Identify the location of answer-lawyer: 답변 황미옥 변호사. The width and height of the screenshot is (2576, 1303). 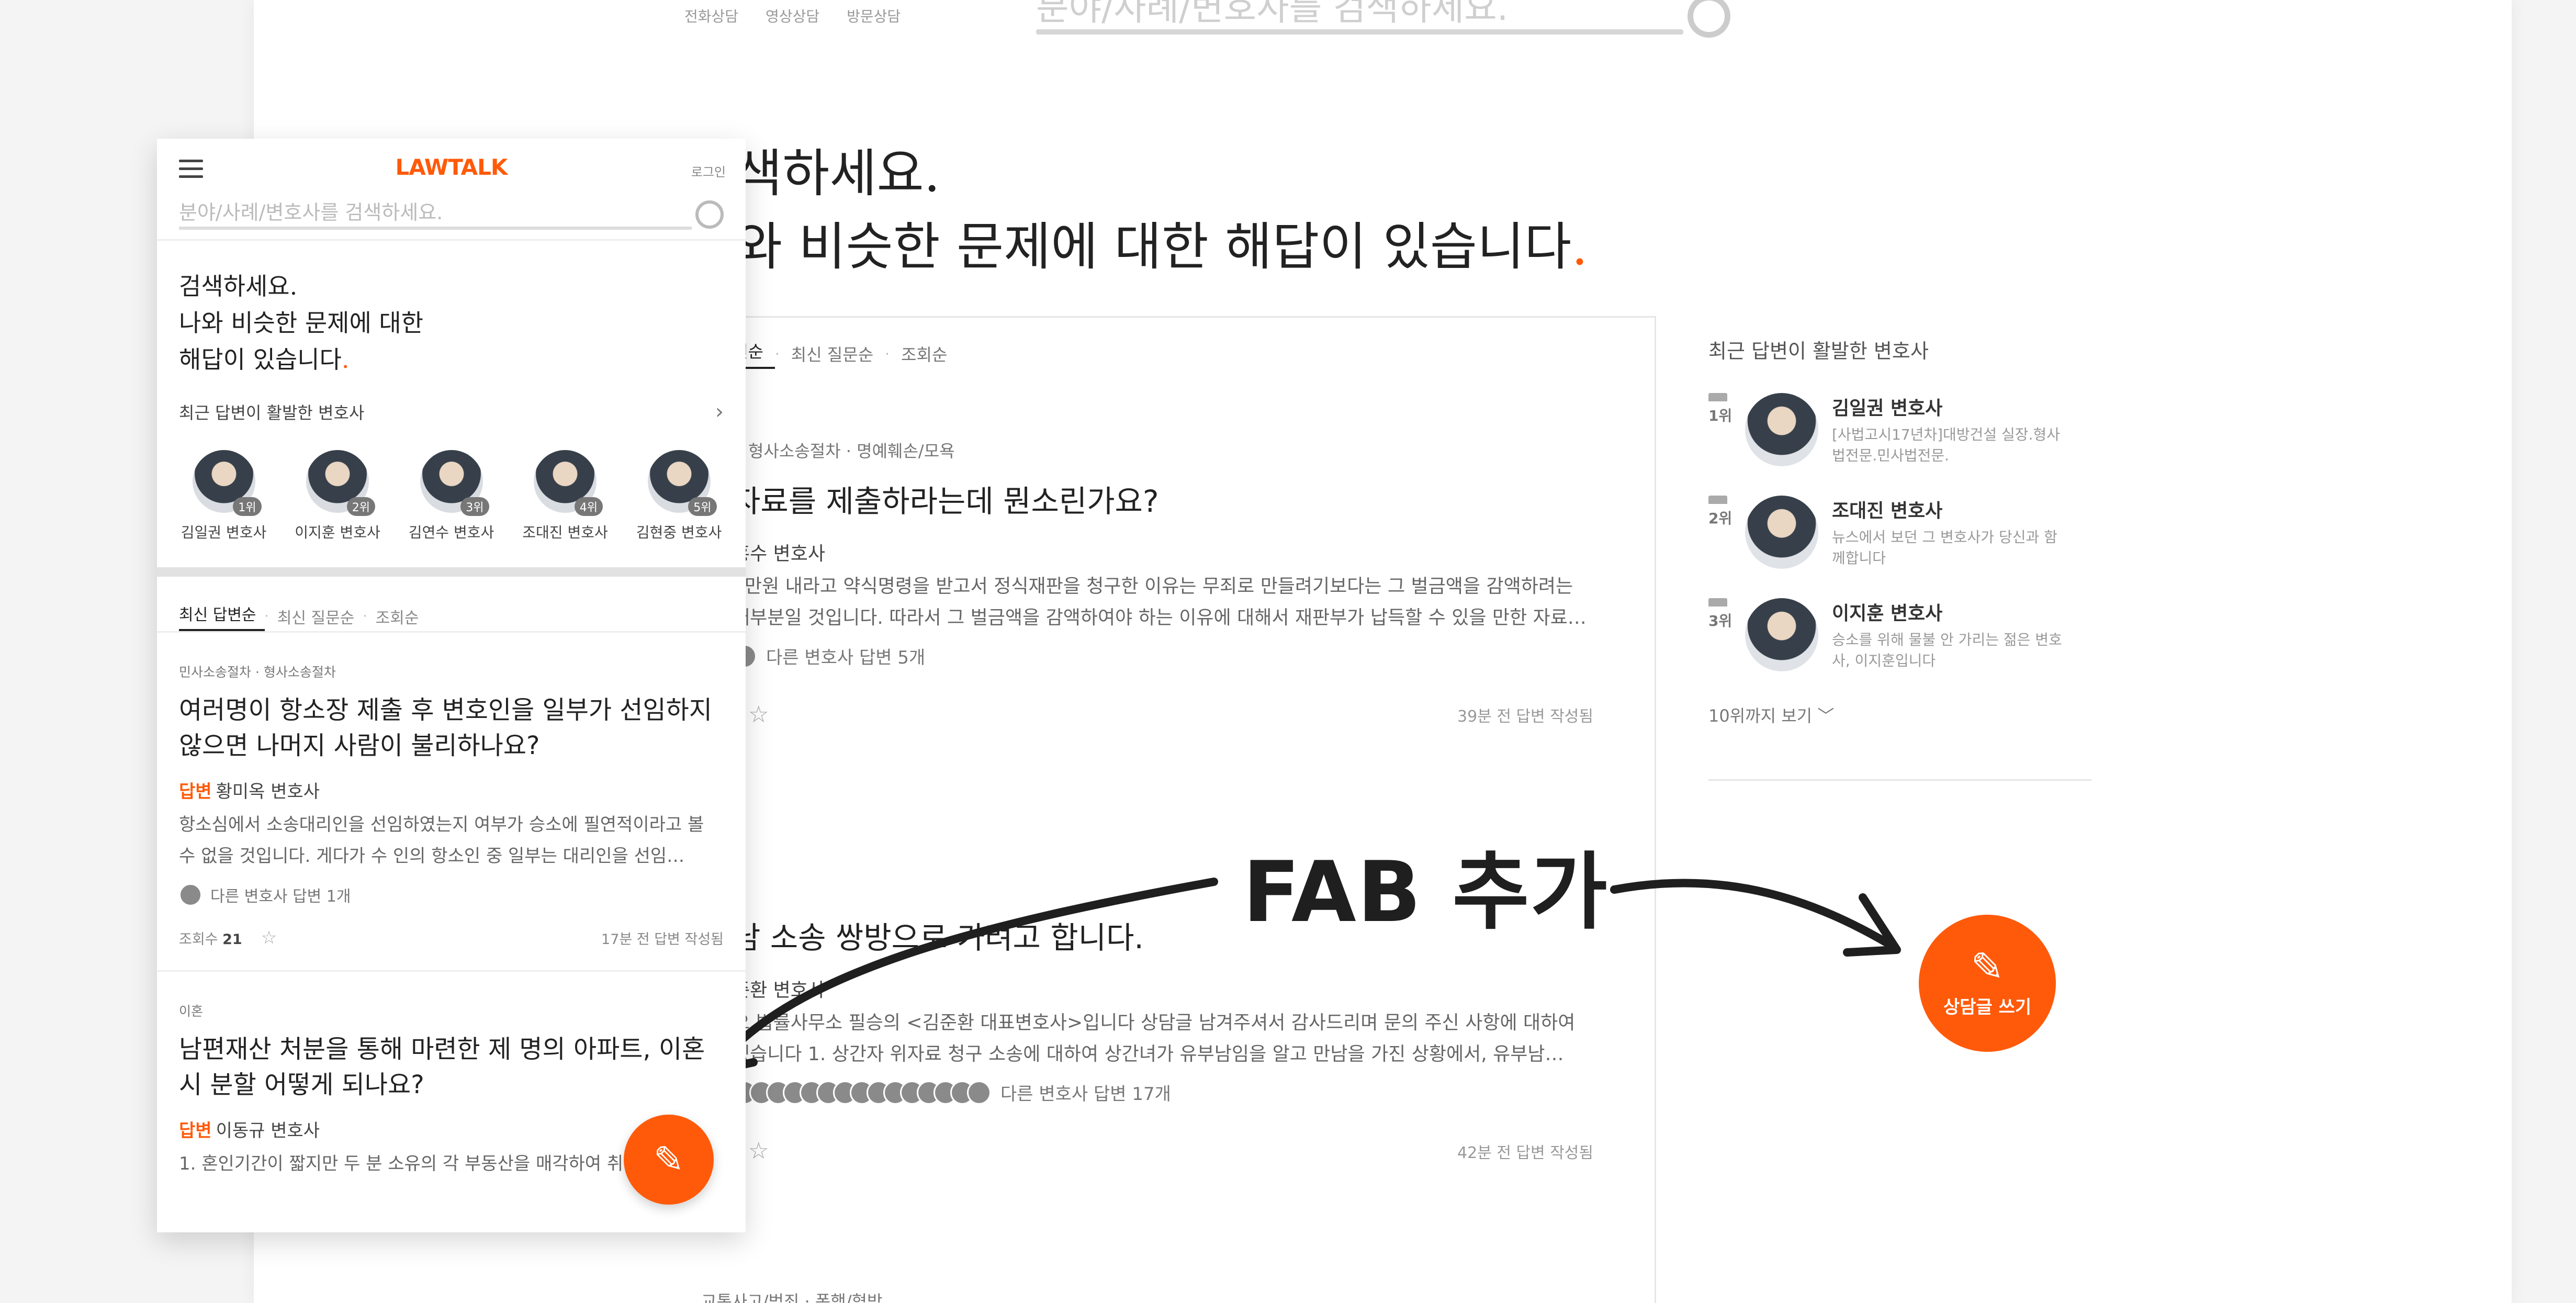
(249, 791).